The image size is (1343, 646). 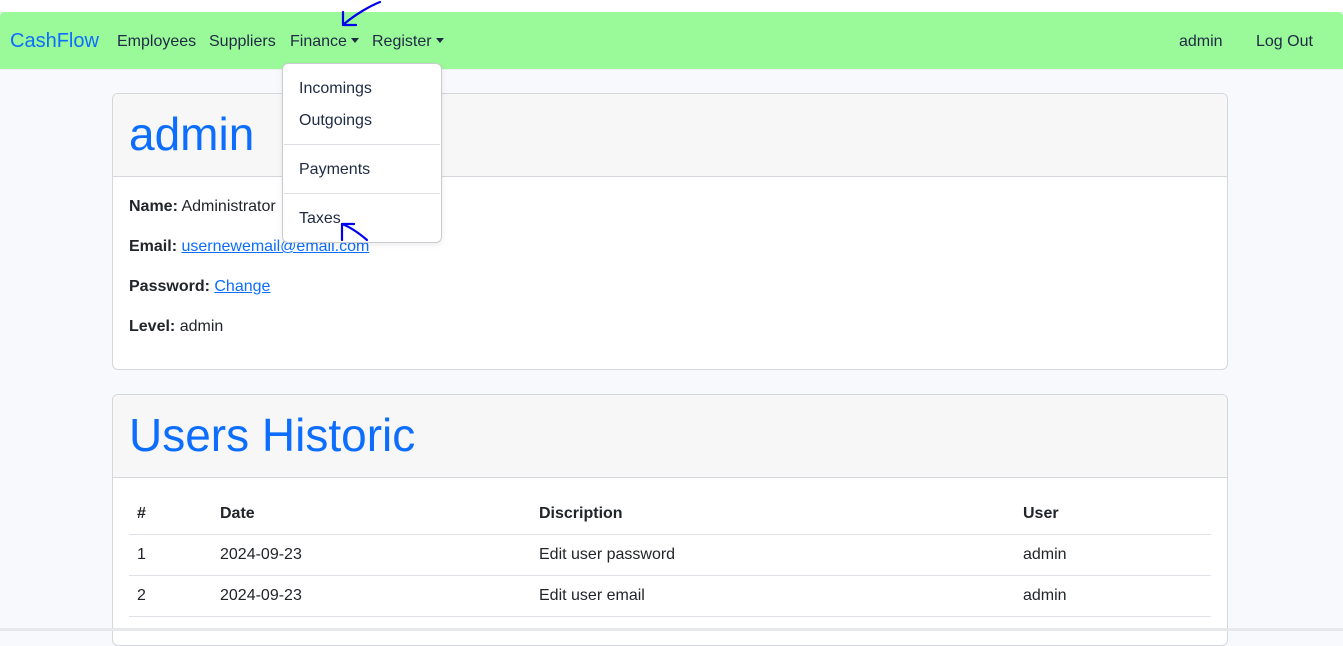 I want to click on table-cell: Edit user password, so click(x=773, y=555).